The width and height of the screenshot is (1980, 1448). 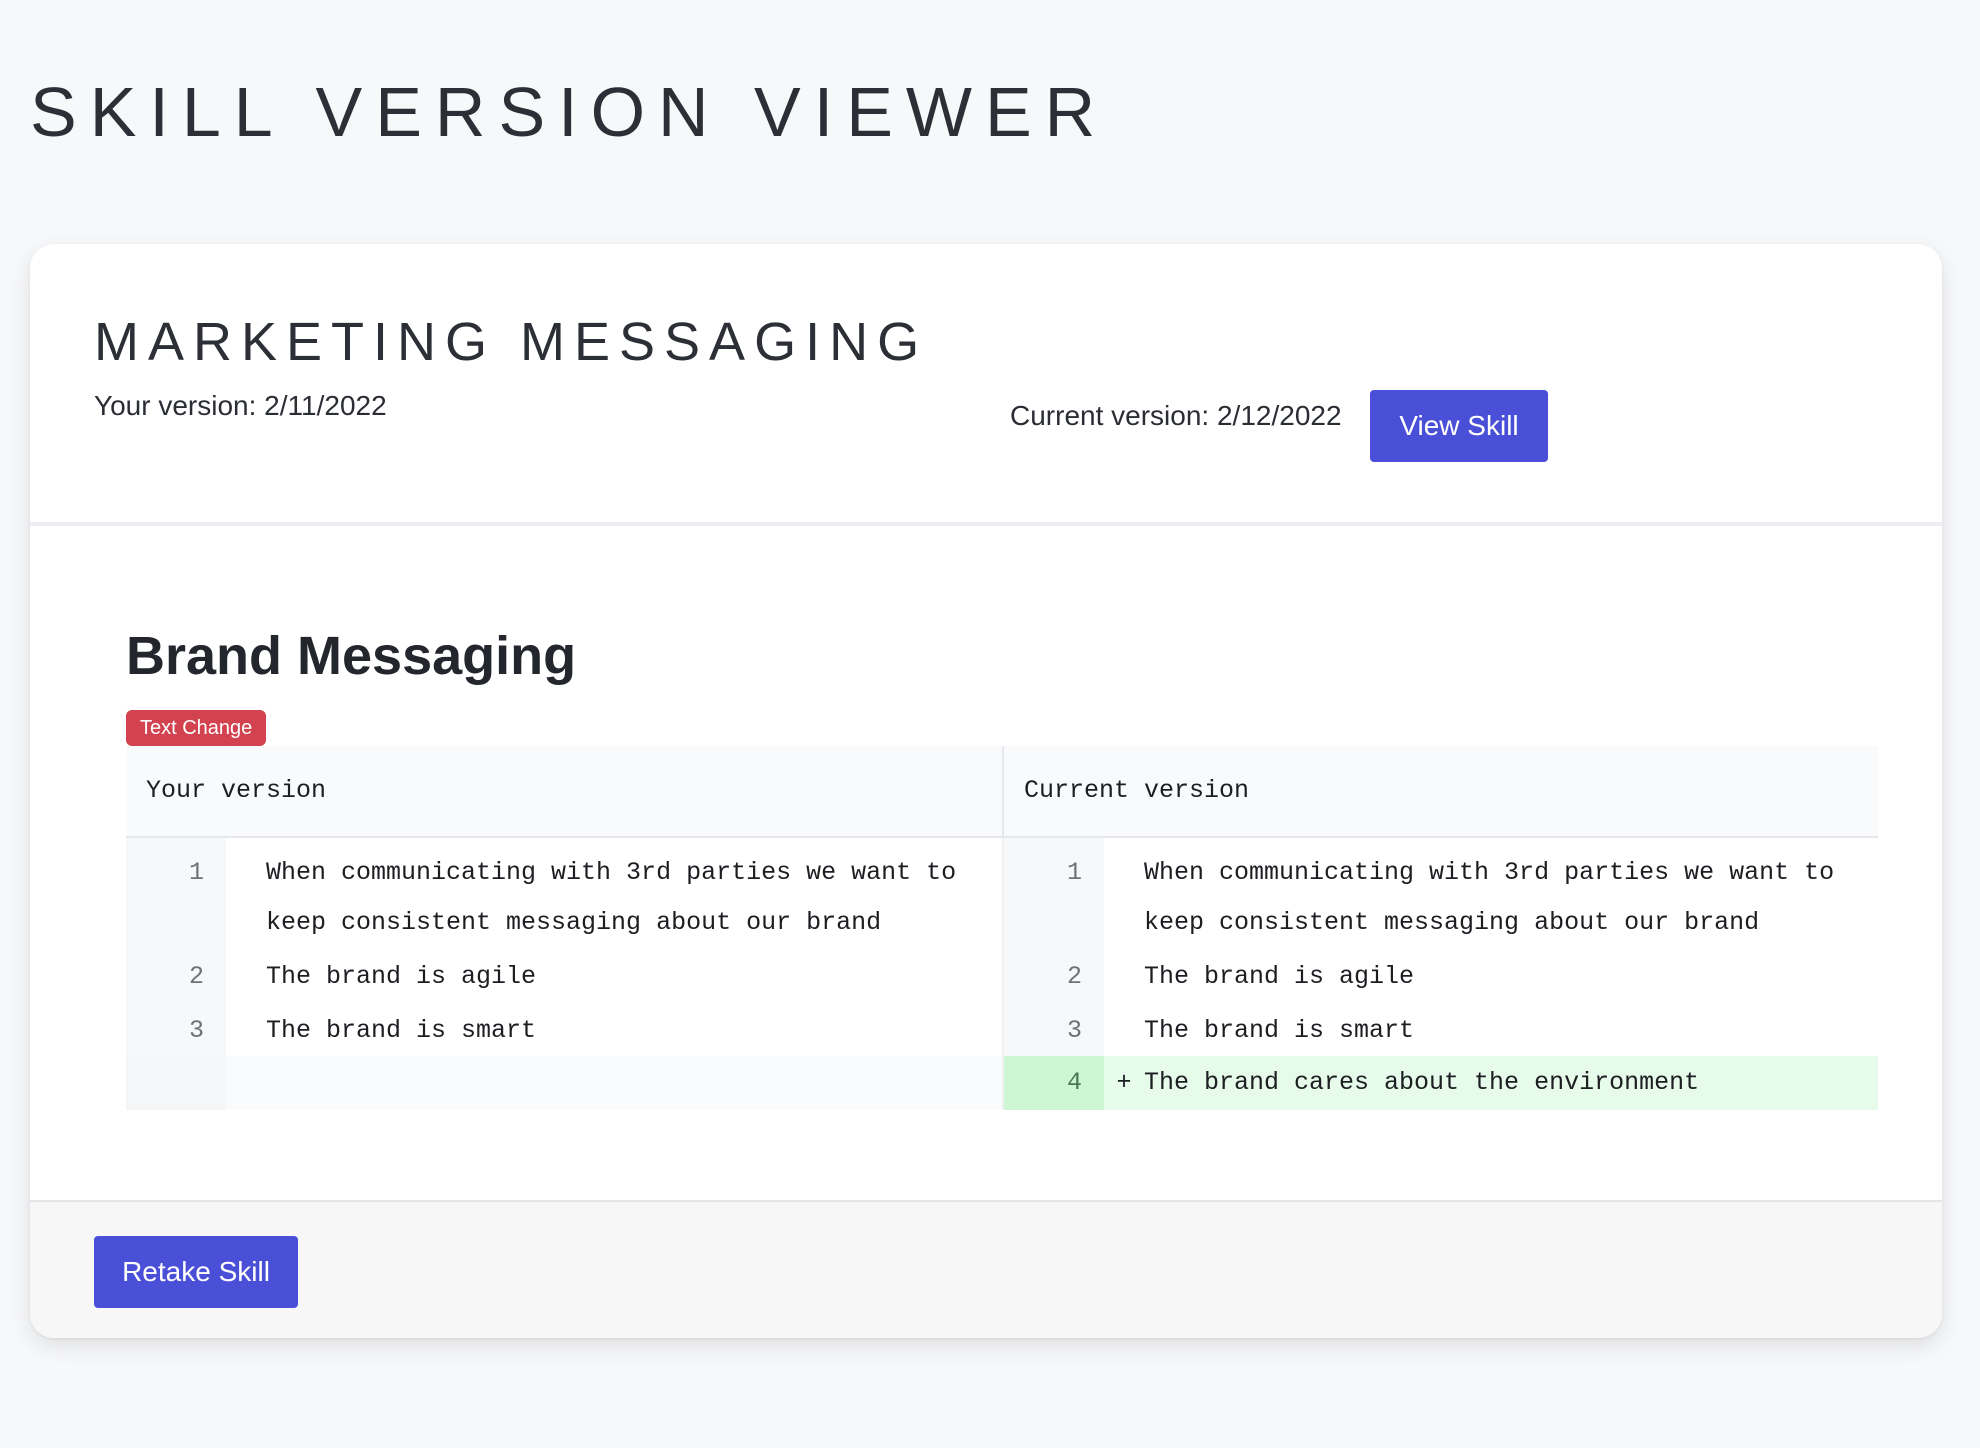 What do you see at coordinates (1176, 415) in the screenshot?
I see `current-version-date: Current version: 2/12/2022` at bounding box center [1176, 415].